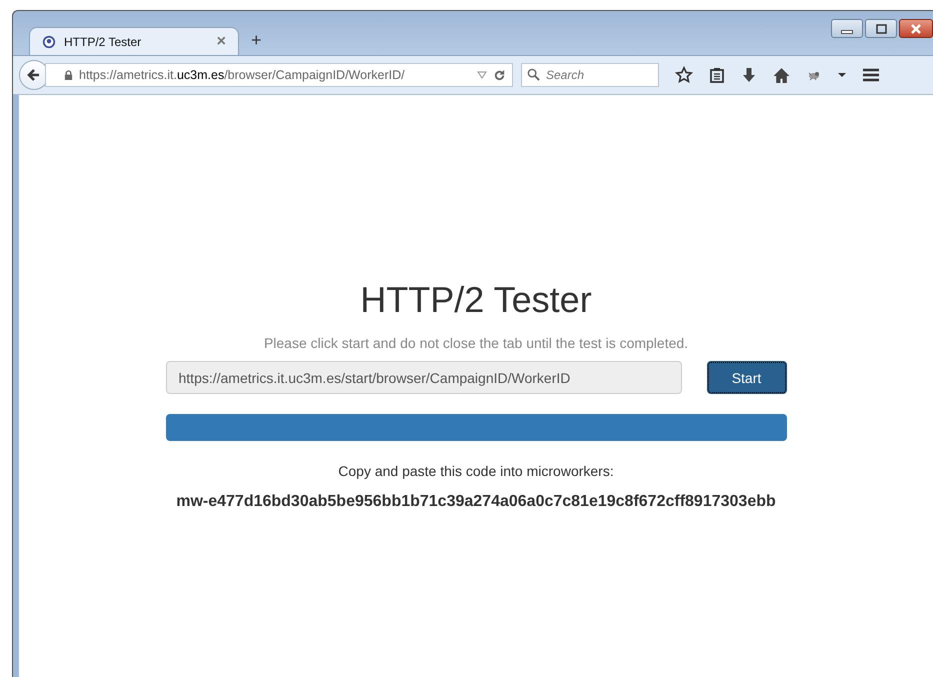 This screenshot has height=677, width=933. I want to click on address-bar: https://ametrics.it.uc3m.es/browser/CampaignID/WorkerID/, so click(279, 75).